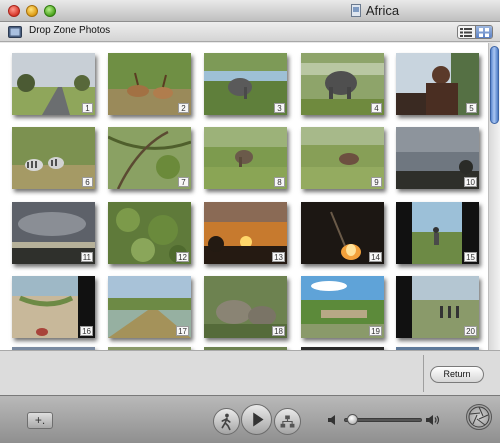  Describe the element at coordinates (250, 372) in the screenshot. I see `lower-panel: Return` at that location.